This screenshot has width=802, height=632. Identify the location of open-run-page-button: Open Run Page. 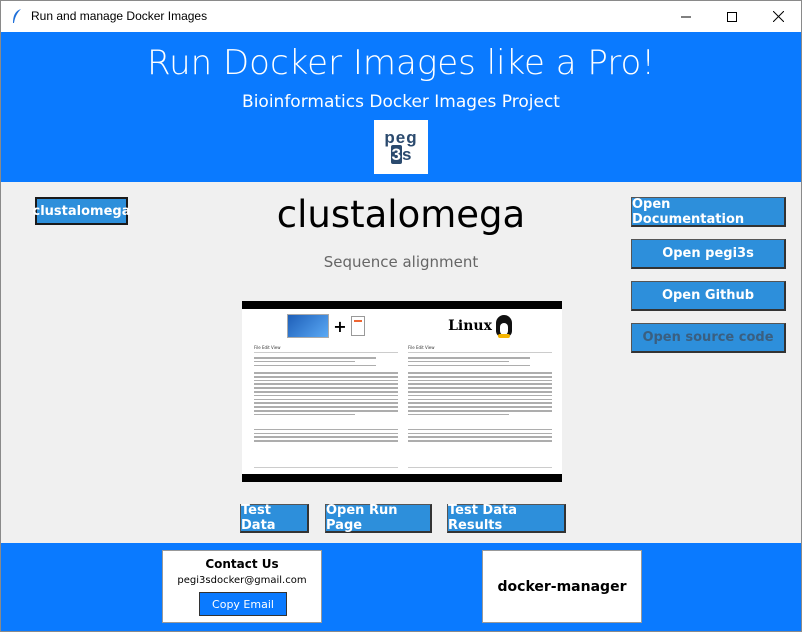
(378, 518).